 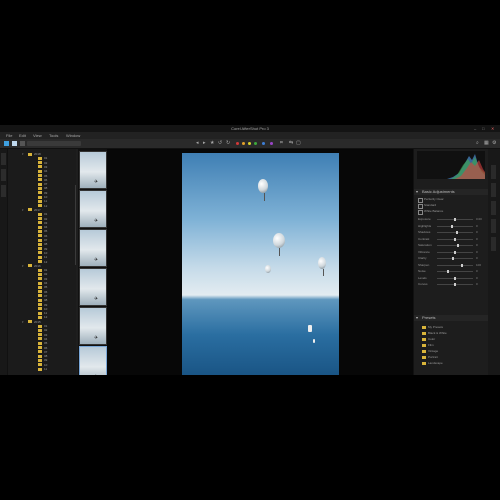 I want to click on maximize-button: □, so click(x=483, y=128).